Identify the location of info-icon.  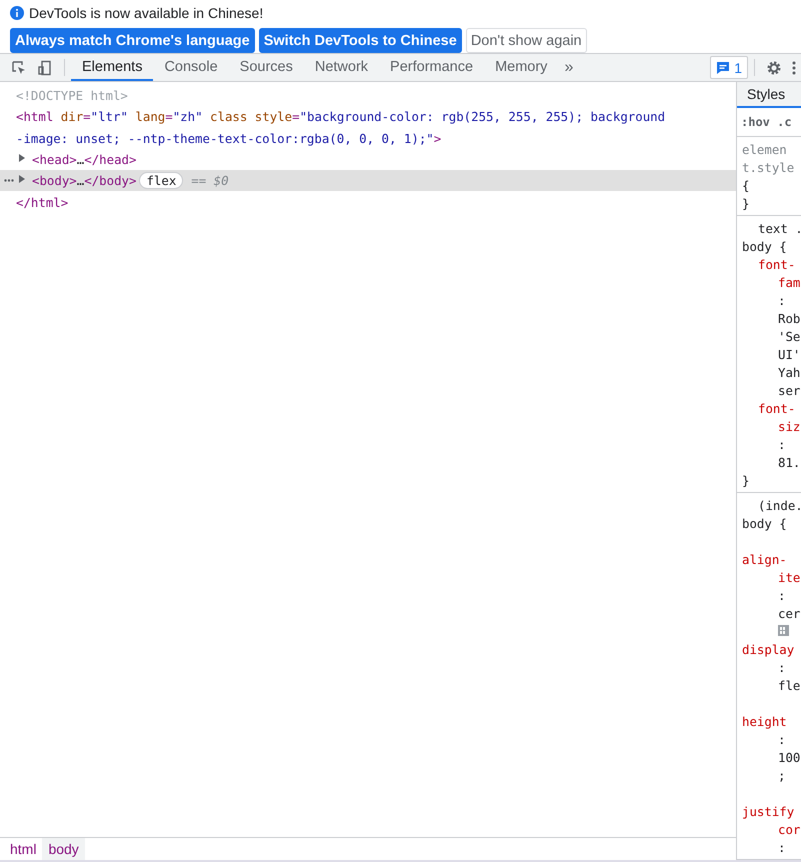
(17, 13).